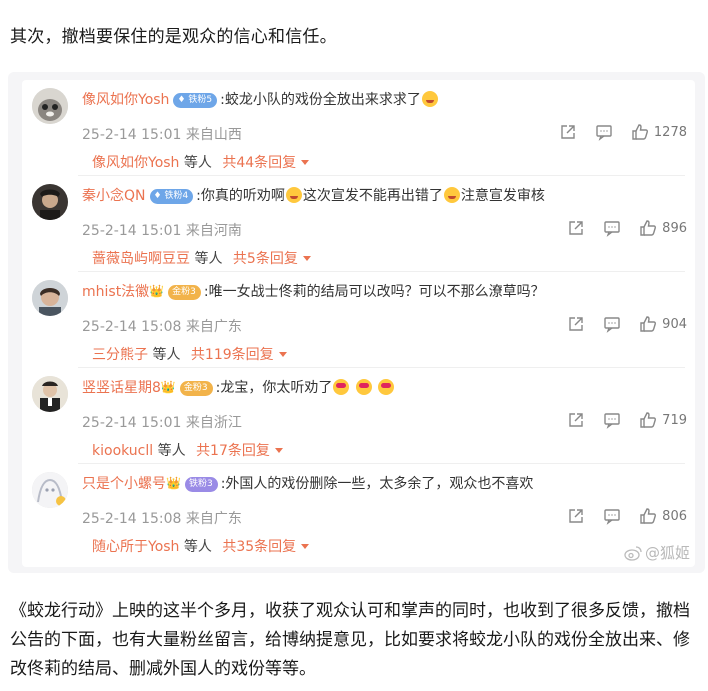 This screenshot has height=691, width=708. Describe the element at coordinates (663, 324) in the screenshot. I see `like-button: 904` at that location.